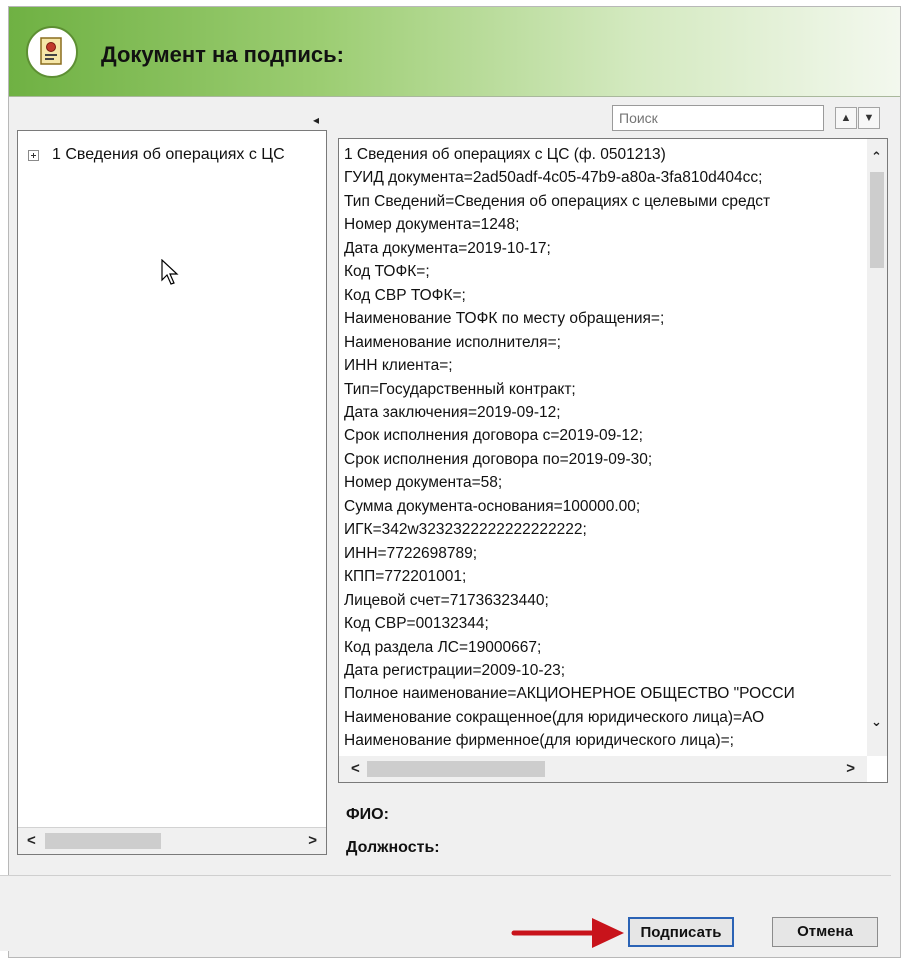  What do you see at coordinates (416, 624) in the screenshot?
I see `document-line: Код СВР=00132344;` at bounding box center [416, 624].